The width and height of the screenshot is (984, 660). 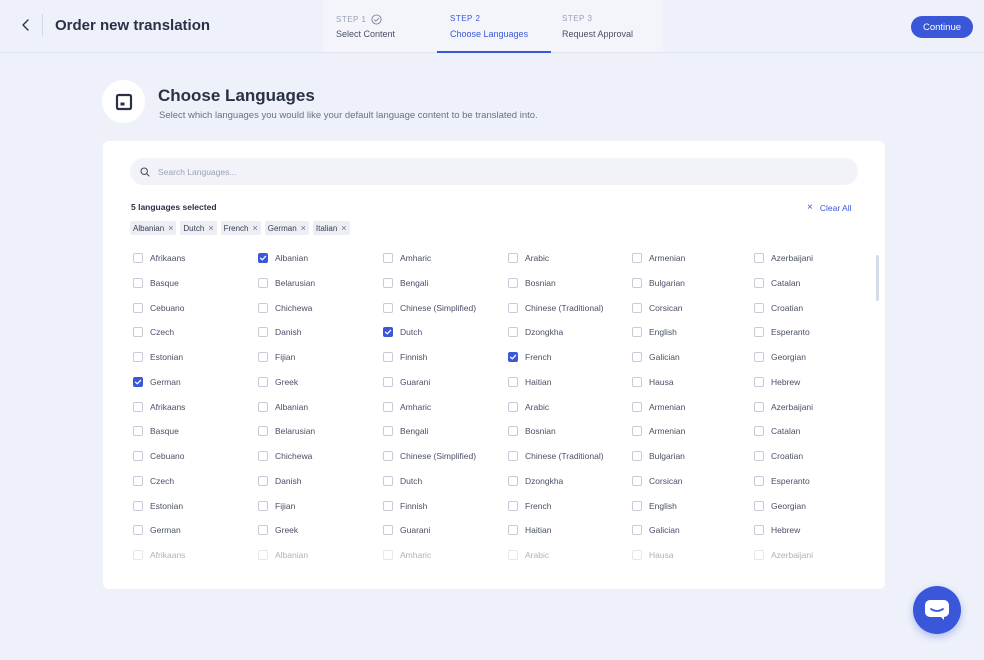 I want to click on language-option: Belarusian, so click(x=286, y=431).